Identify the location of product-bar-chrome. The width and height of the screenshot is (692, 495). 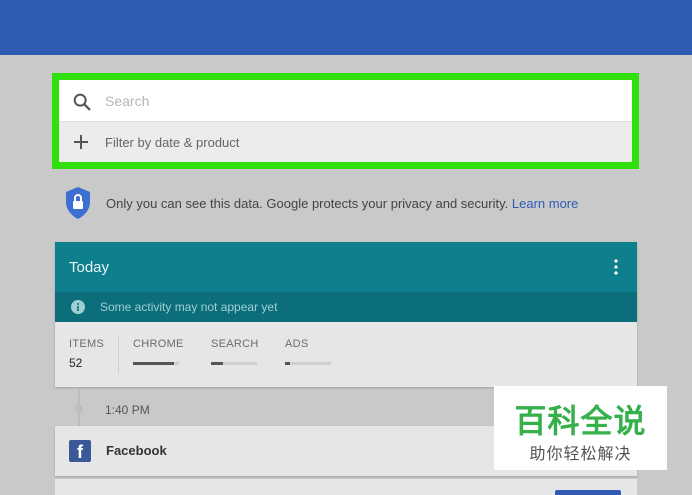
(156, 363).